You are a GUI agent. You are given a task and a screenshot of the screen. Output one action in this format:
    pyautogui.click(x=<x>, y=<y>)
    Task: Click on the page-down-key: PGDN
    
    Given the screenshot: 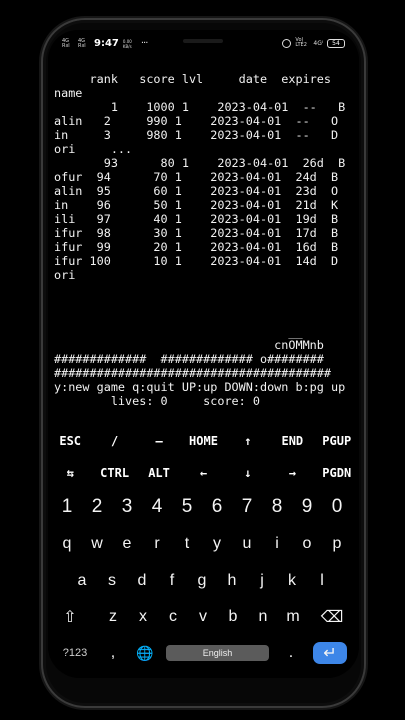 What is the action you would take?
    pyautogui.click(x=337, y=473)
    